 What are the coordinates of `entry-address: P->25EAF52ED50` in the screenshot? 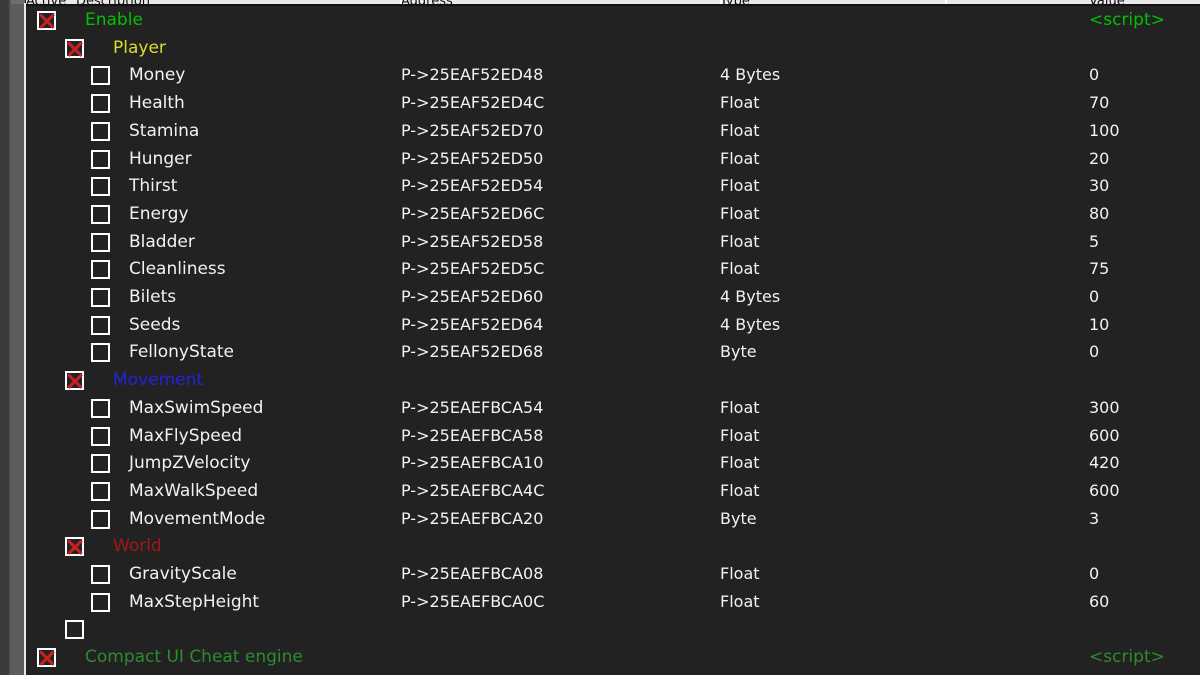 It's located at (472, 159).